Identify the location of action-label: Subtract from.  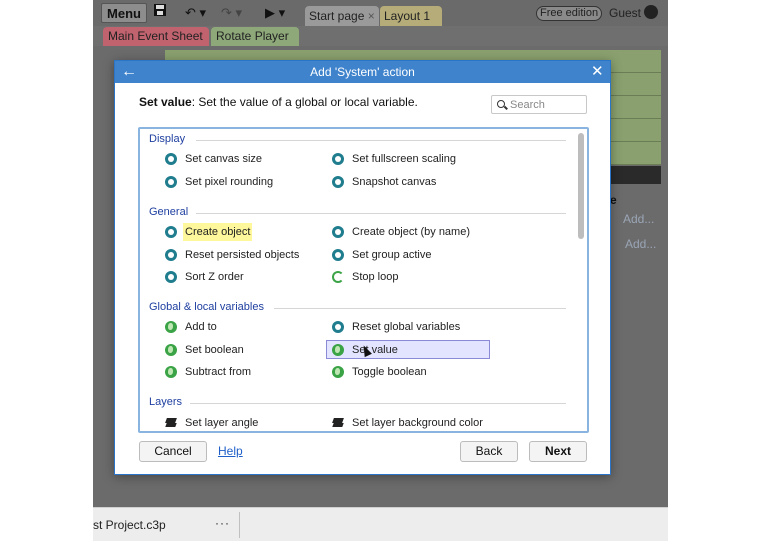
(218, 372).